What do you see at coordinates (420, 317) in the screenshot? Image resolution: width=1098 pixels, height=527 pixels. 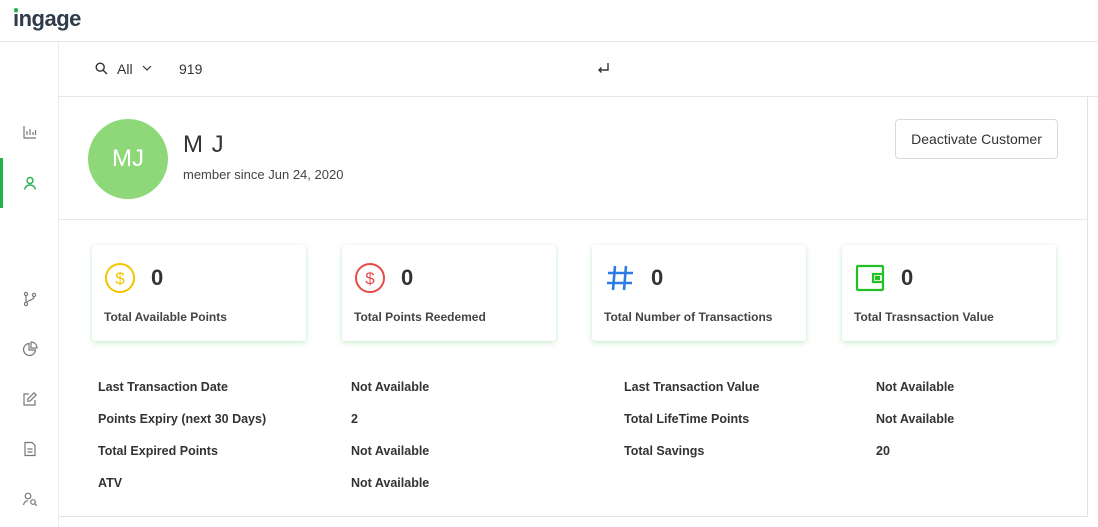 I see `card-label: Total Points Reedemed` at bounding box center [420, 317].